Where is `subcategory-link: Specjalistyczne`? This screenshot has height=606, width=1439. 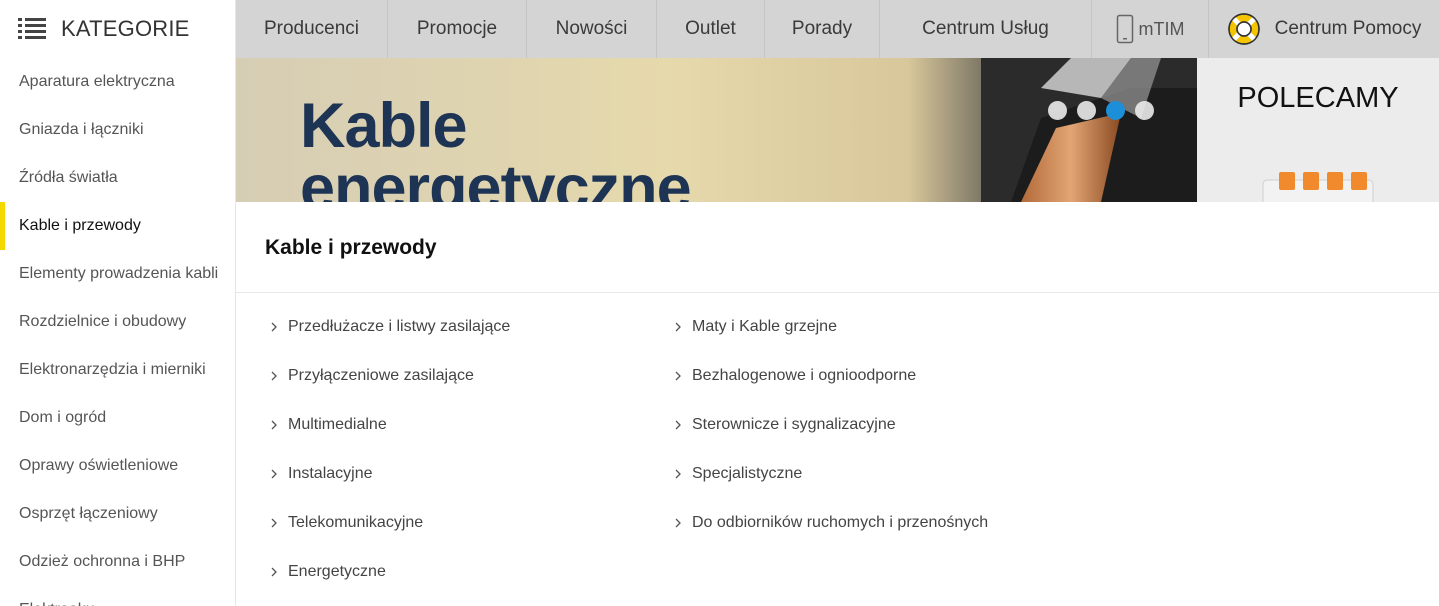
subcategory-link: Specjalistyczne is located at coordinates (831, 473).